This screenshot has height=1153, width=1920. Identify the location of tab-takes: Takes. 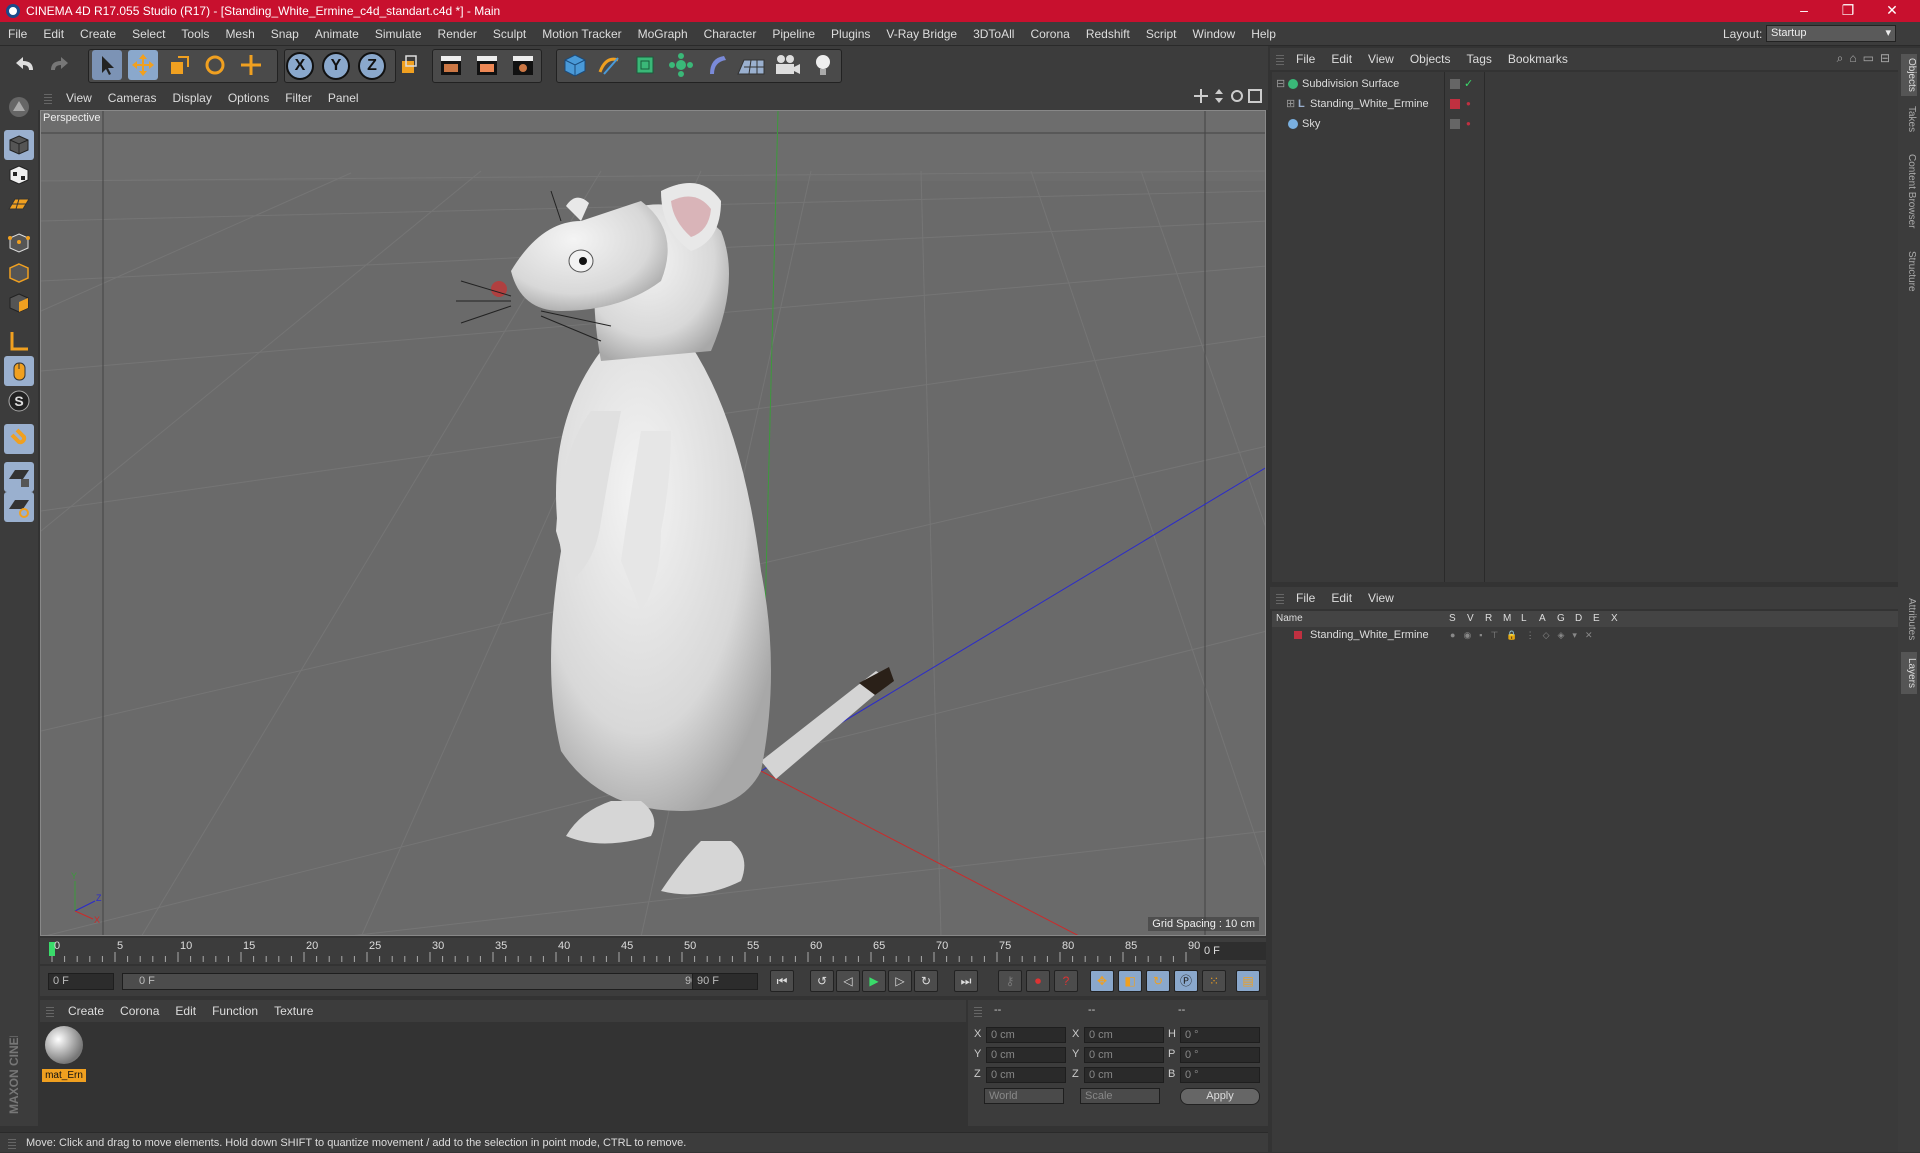
(1909, 119).